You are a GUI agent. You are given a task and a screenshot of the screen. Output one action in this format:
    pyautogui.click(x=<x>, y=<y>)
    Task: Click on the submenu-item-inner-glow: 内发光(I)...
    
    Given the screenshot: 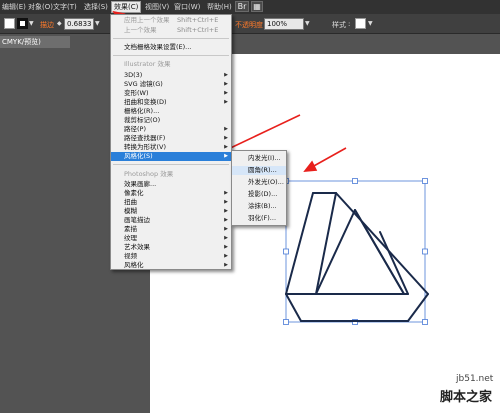 What is the action you would take?
    pyautogui.click(x=259, y=158)
    